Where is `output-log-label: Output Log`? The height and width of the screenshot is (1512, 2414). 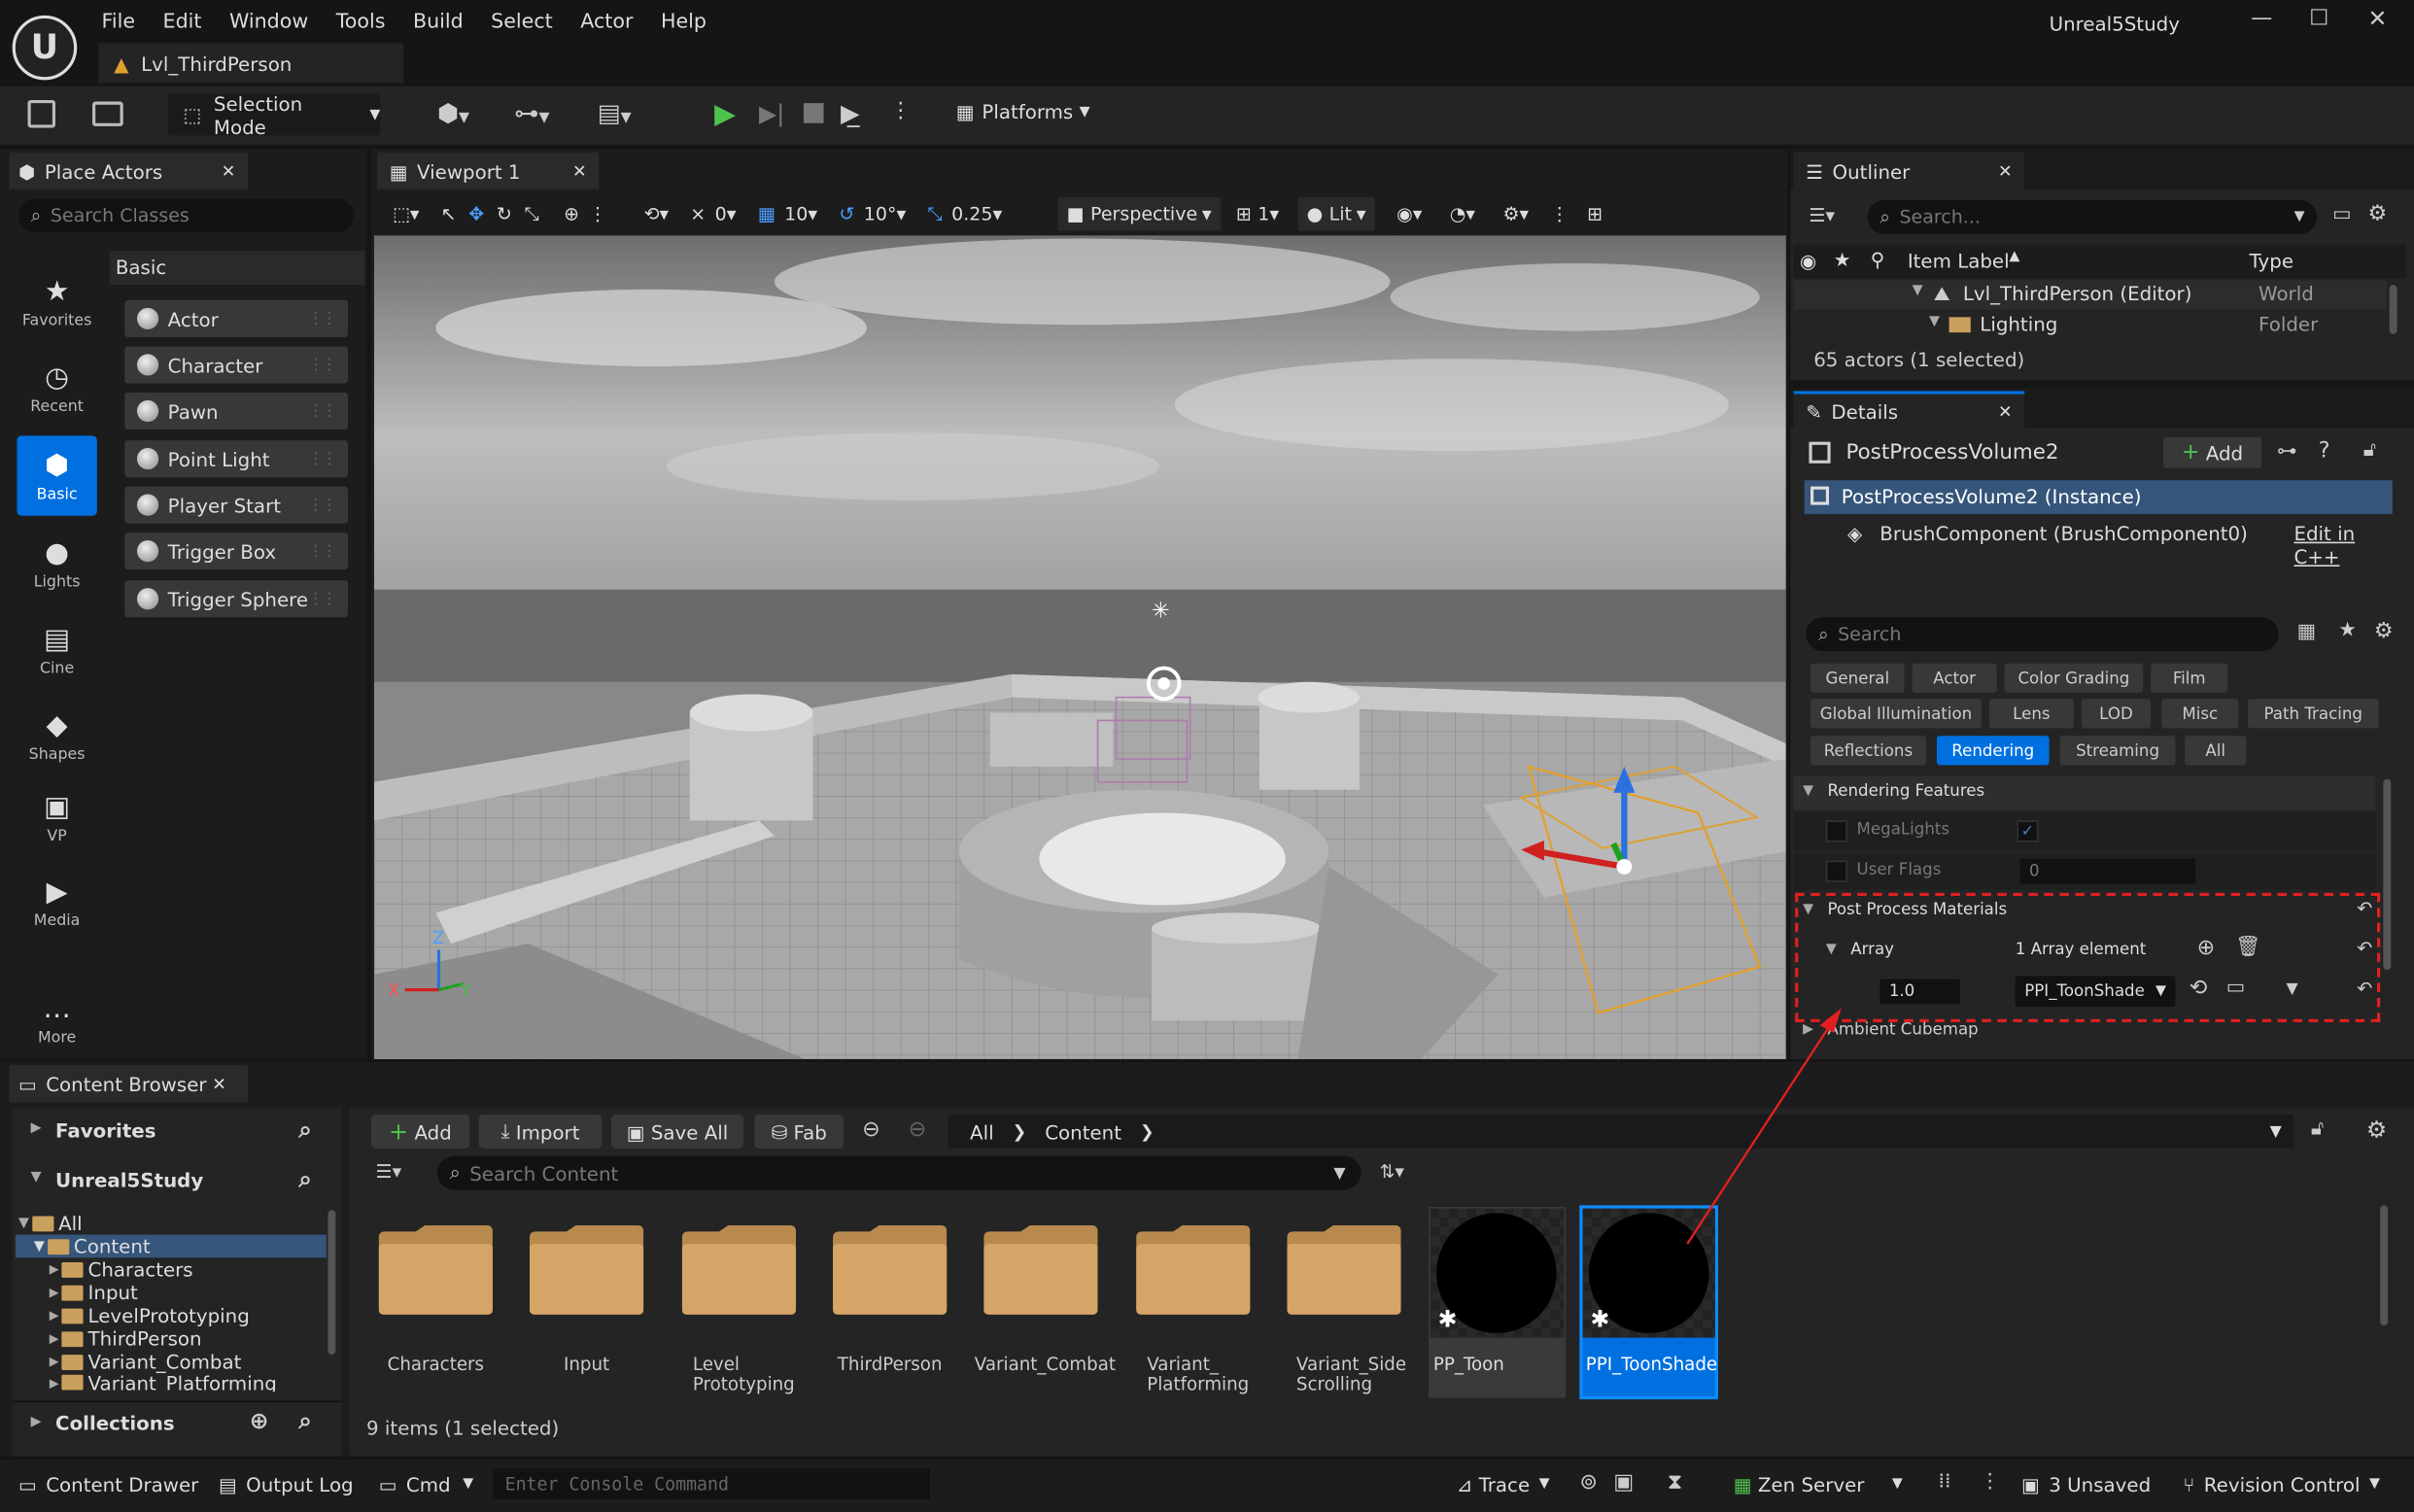 output-log-label: Output Log is located at coordinates (300, 1484).